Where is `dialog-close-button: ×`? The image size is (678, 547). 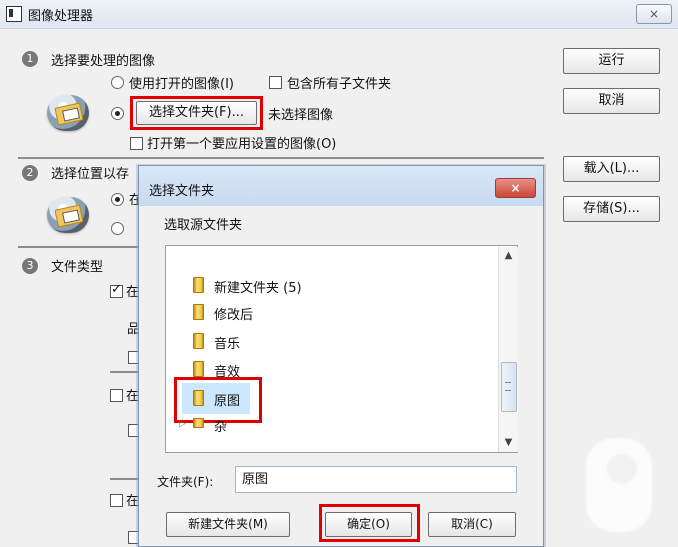 dialog-close-button: × is located at coordinates (515, 188).